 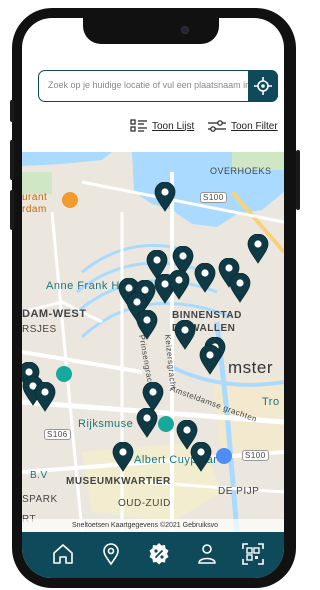 What do you see at coordinates (57, 434) in the screenshot?
I see `road-sign-s106: S106` at bounding box center [57, 434].